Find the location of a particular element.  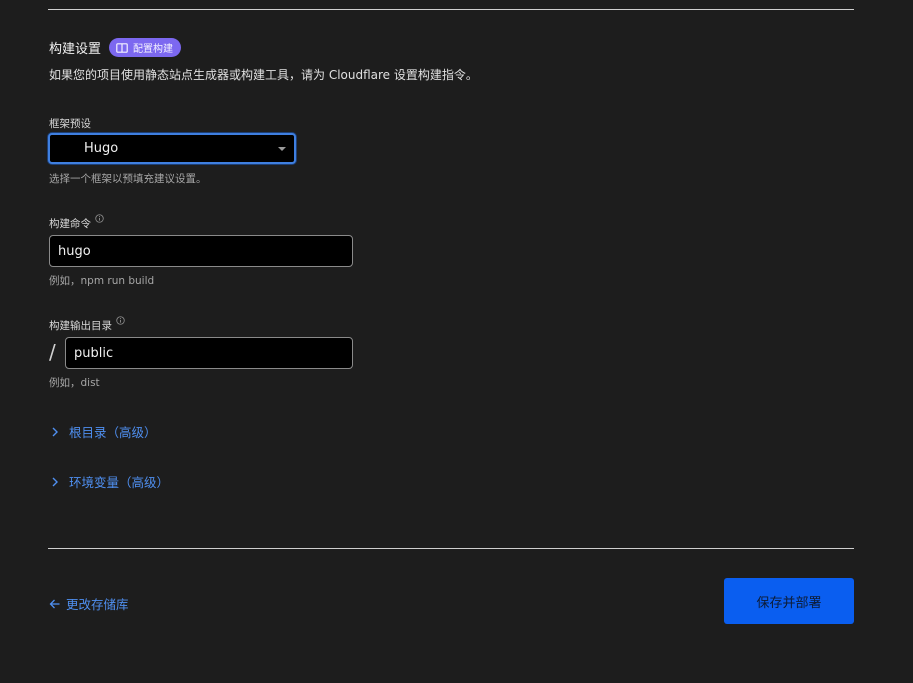

build-command-input is located at coordinates (201, 251).